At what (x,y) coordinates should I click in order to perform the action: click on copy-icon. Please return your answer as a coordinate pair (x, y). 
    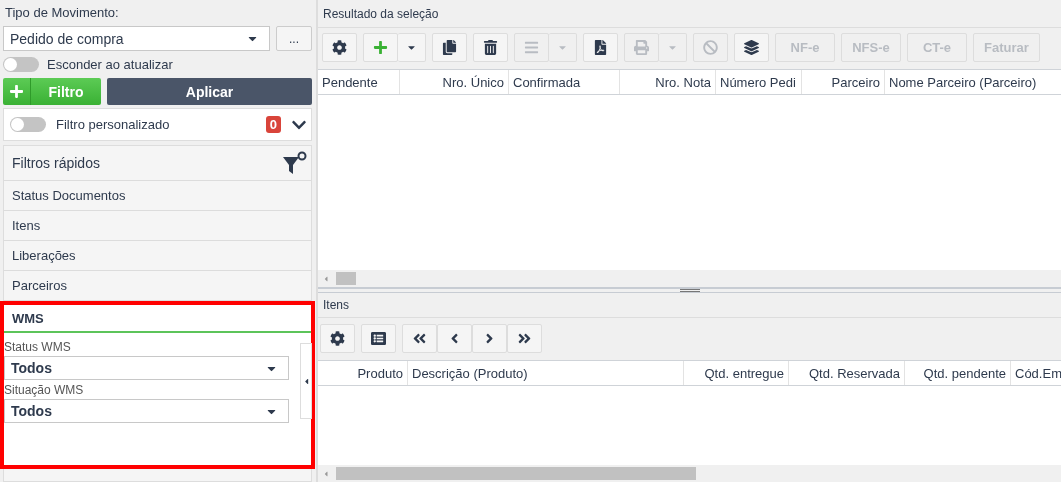
    Looking at the image, I should click on (449, 47).